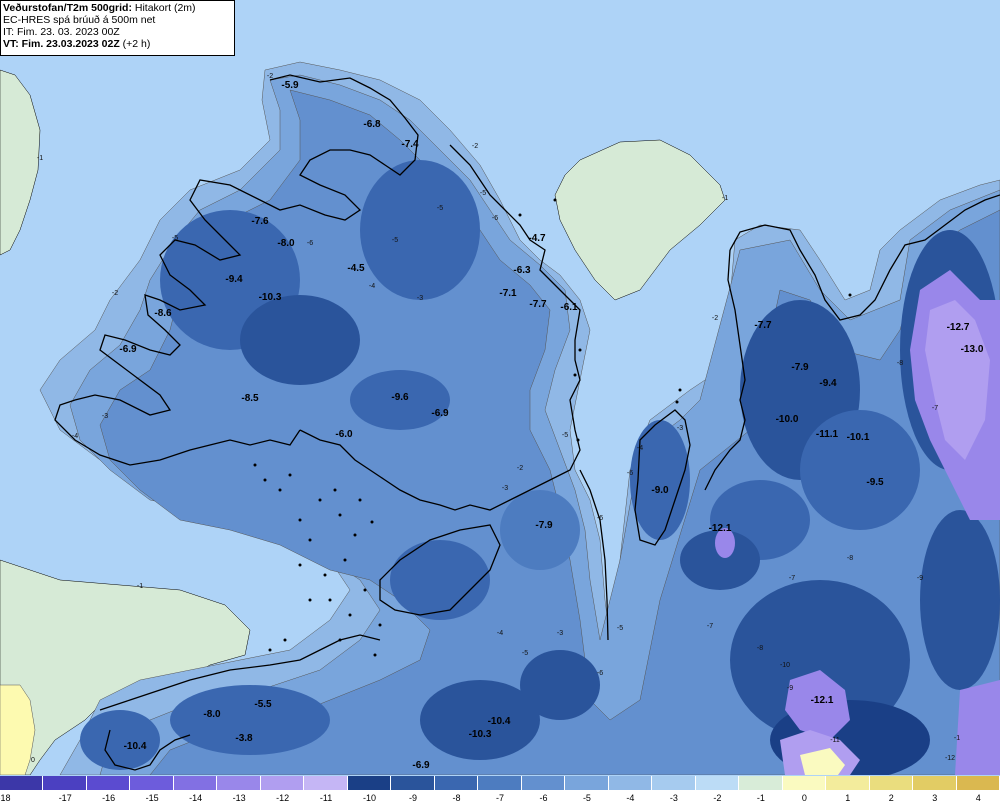  I want to click on contour-value-label: -12, so click(950, 758).